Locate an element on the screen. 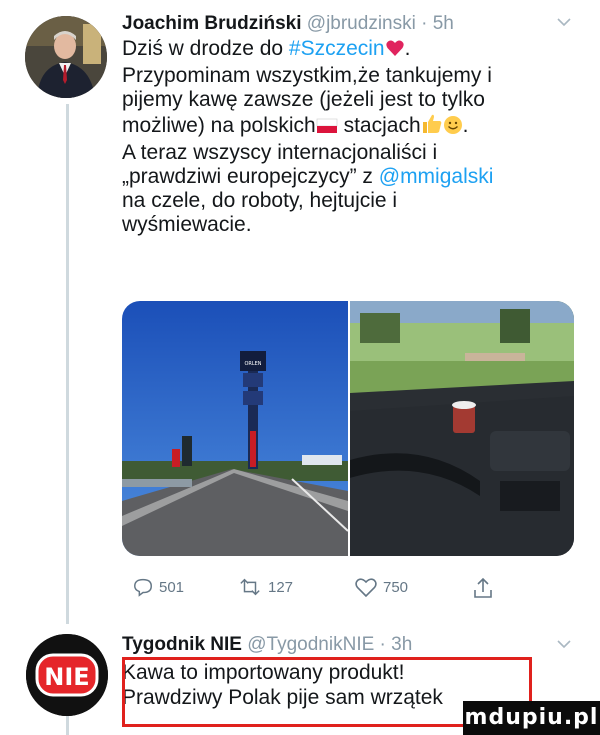  retweet-button: 127 is located at coordinates (265, 587).